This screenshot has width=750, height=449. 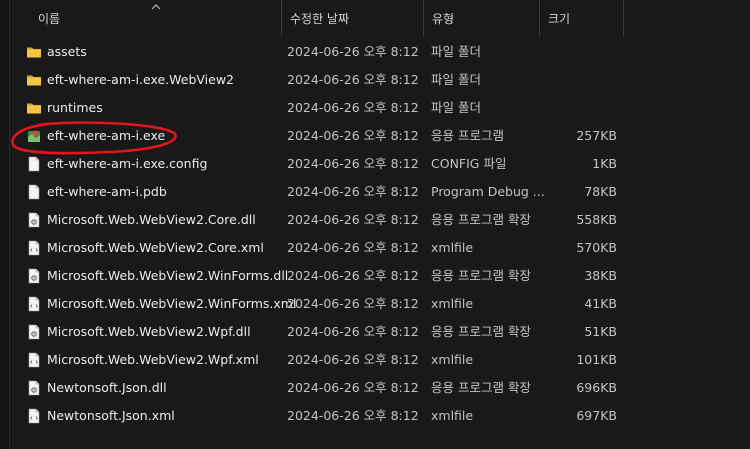 What do you see at coordinates (600, 191) in the screenshot?
I see `file-size: 78KB` at bounding box center [600, 191].